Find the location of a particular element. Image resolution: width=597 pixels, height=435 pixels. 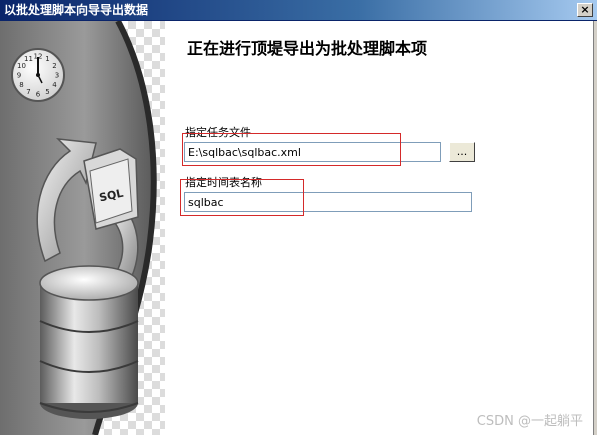

close-icon: × is located at coordinates (585, 9).